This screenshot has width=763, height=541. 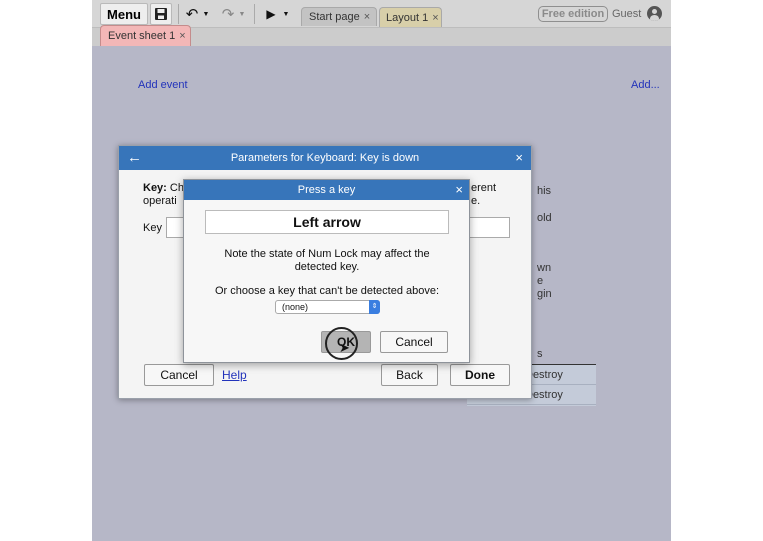 I want to click on description-fragment: Ch, so click(x=176, y=188).